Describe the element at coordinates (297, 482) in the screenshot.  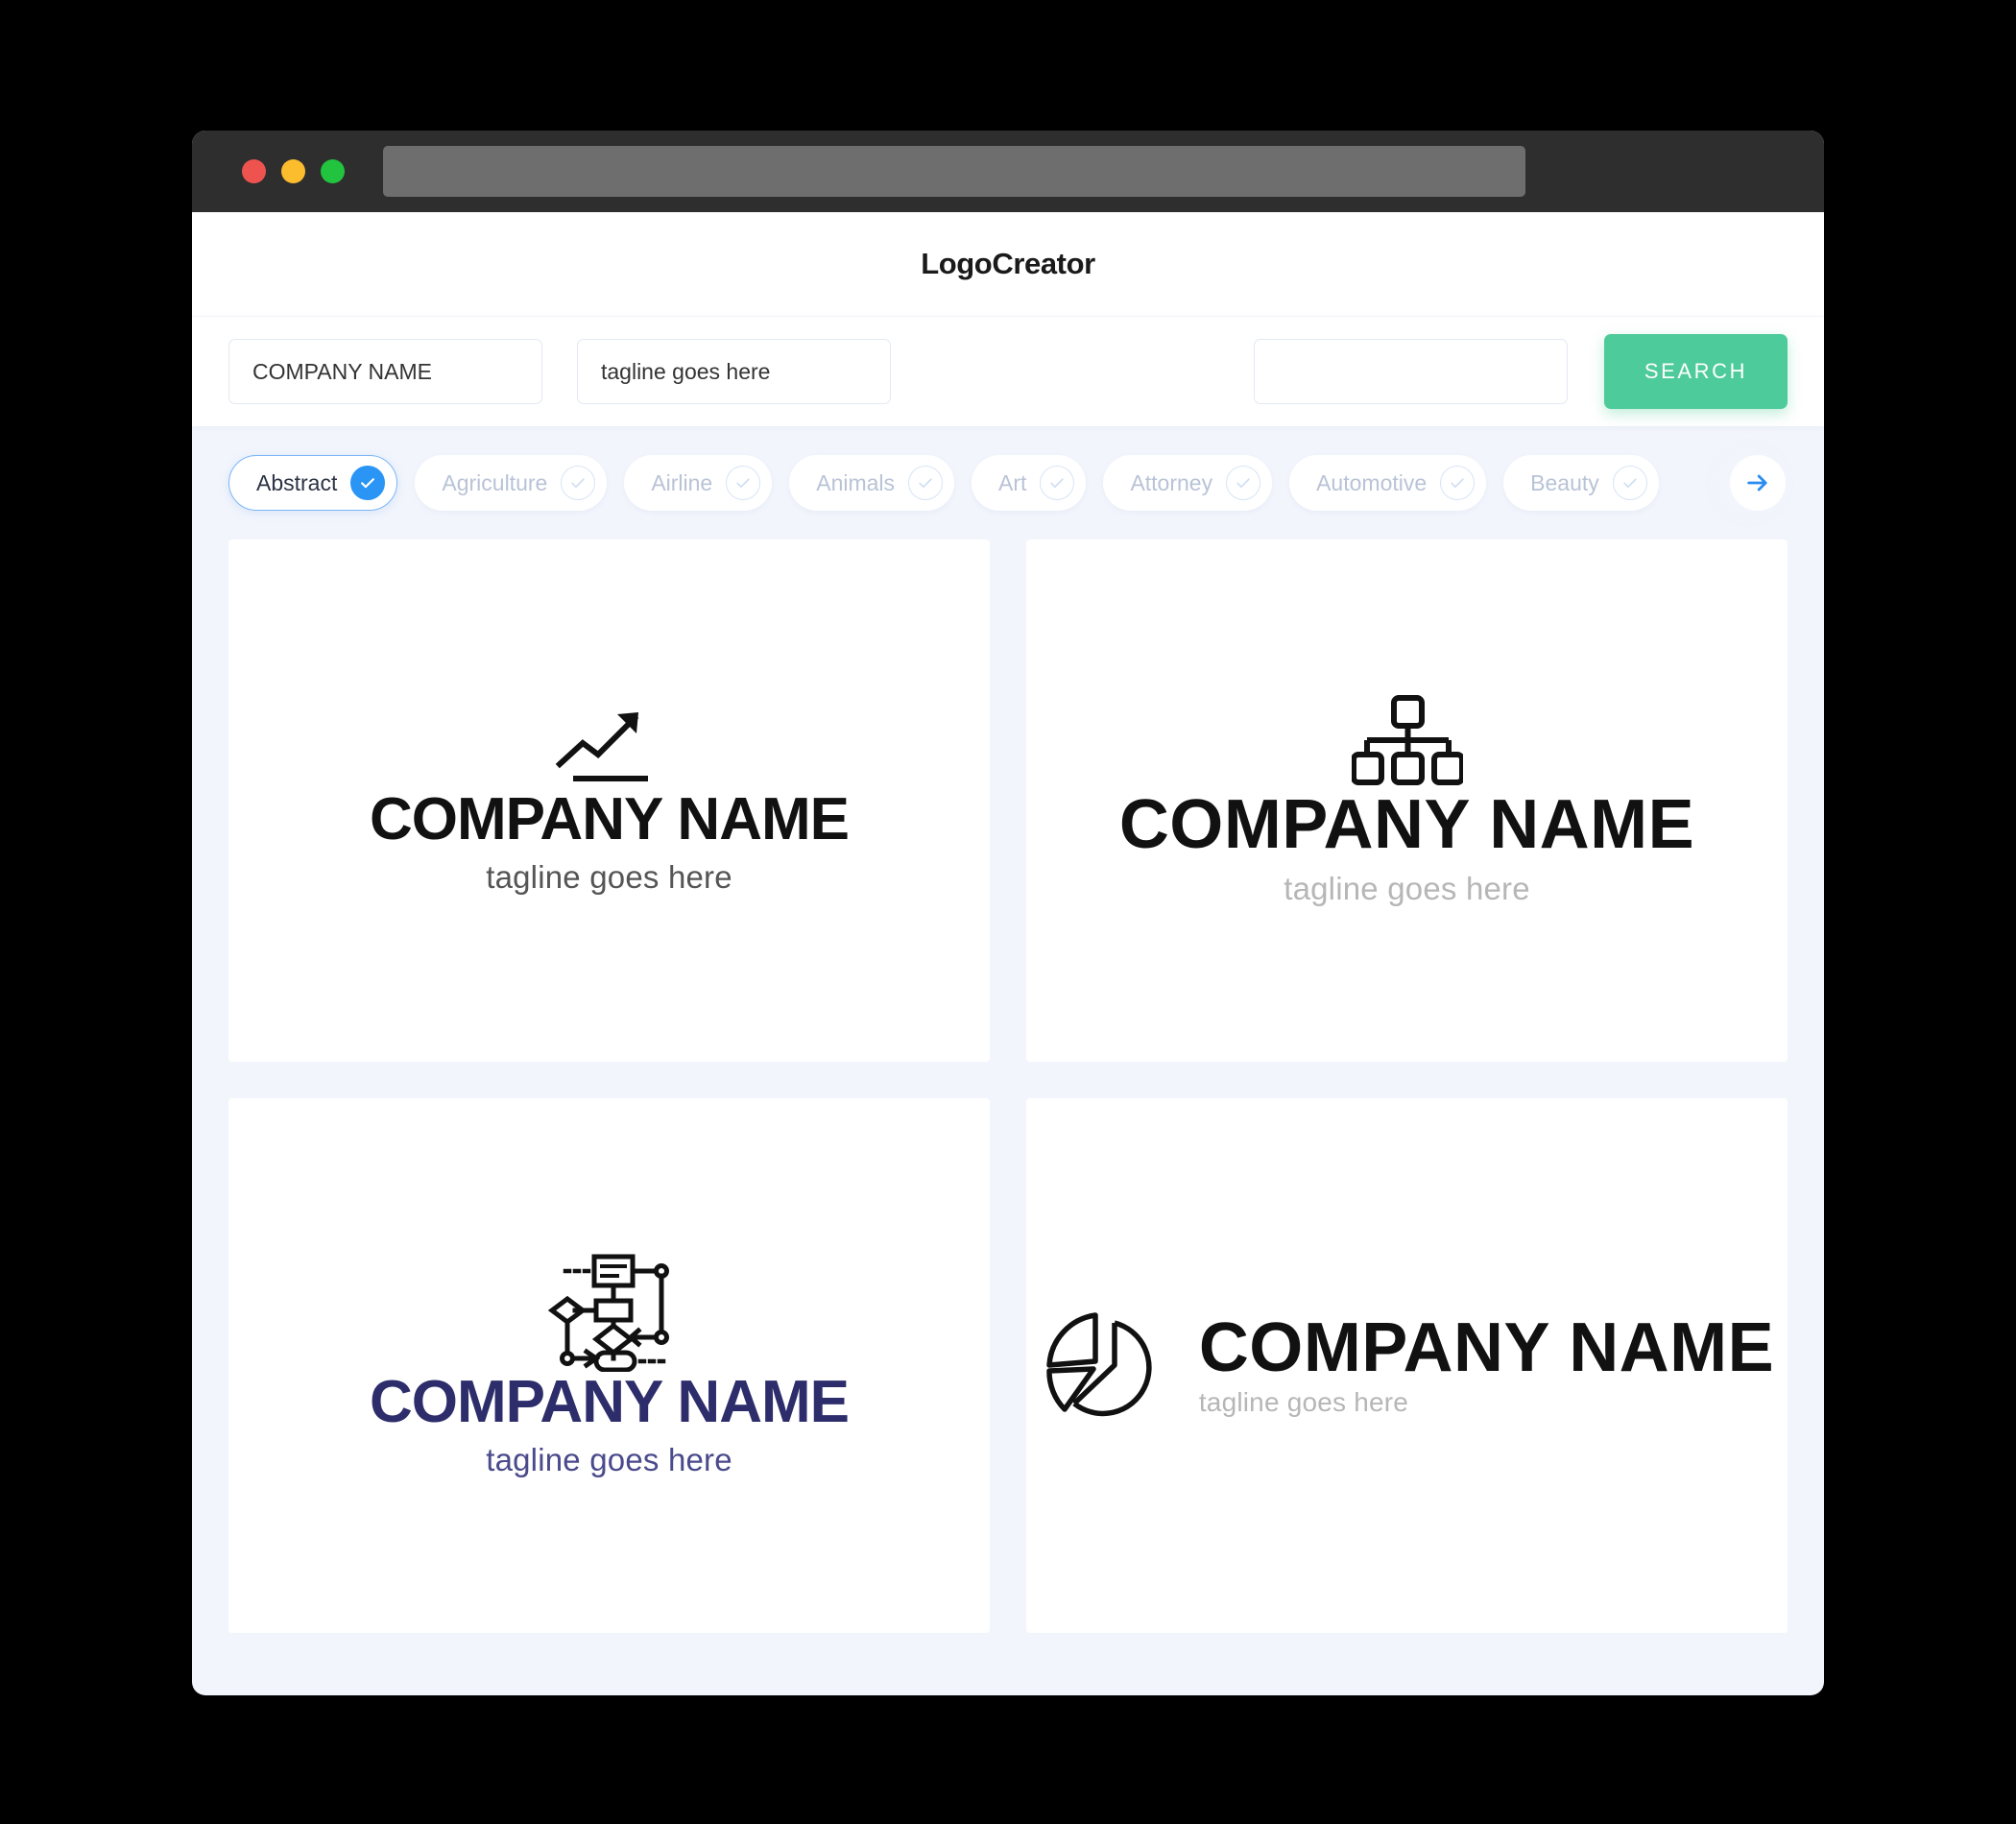
I see `filter-pill-label: Abstract` at that location.